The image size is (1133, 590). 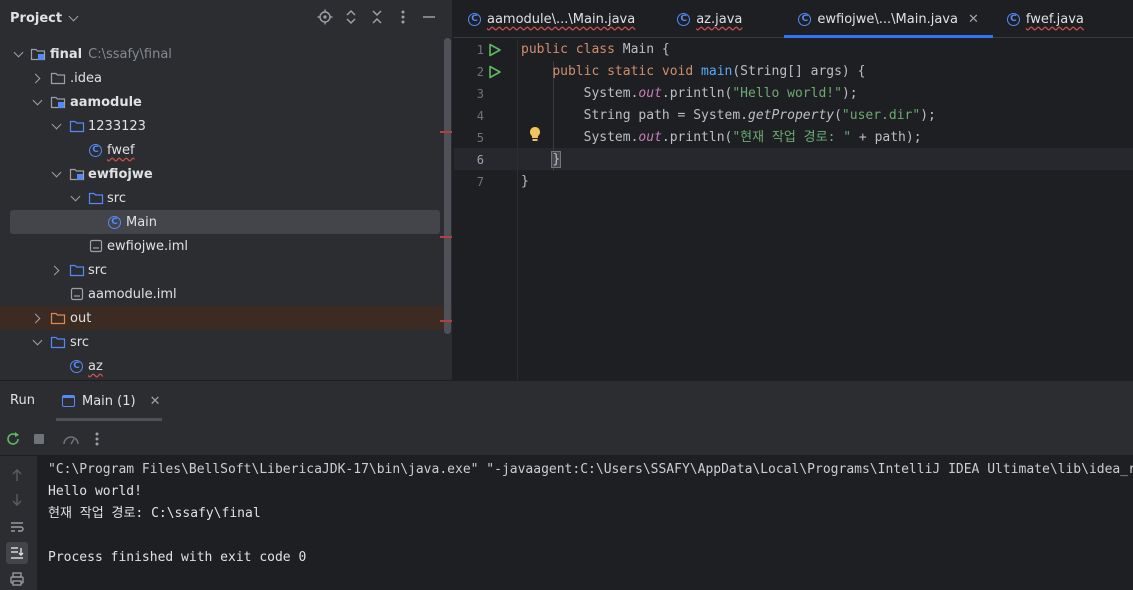 I want to click on tree-label: Main, so click(x=142, y=222).